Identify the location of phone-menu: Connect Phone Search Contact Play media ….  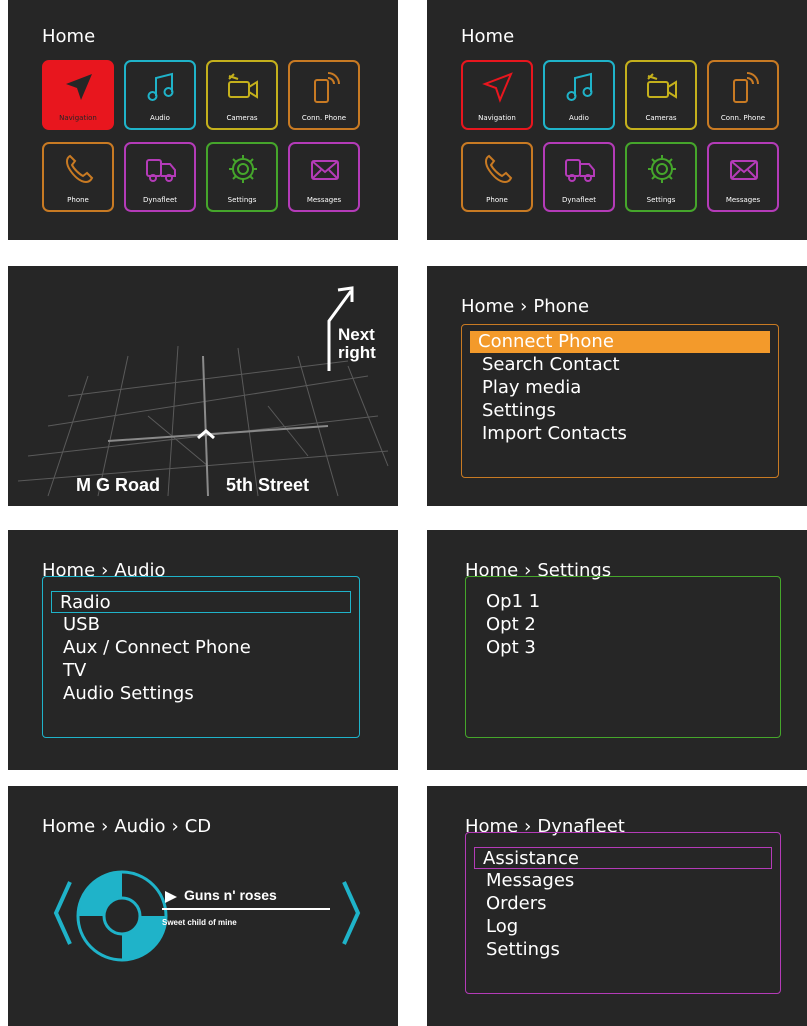
(620, 401).